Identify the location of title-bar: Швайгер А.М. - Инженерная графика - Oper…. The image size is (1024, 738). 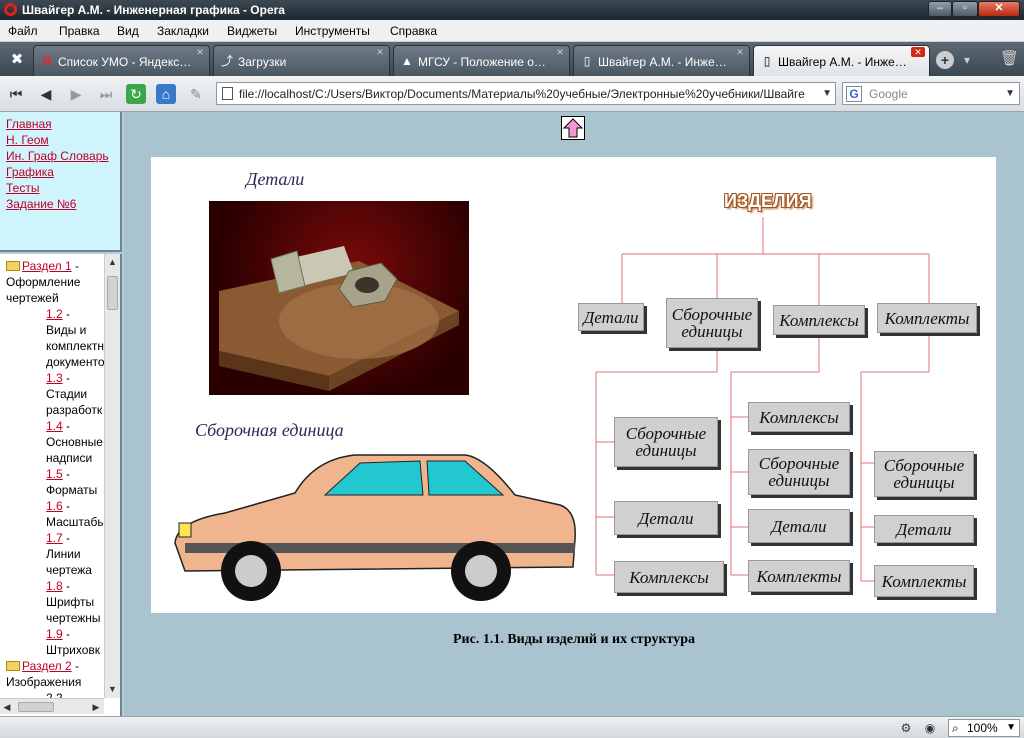
(512, 10).